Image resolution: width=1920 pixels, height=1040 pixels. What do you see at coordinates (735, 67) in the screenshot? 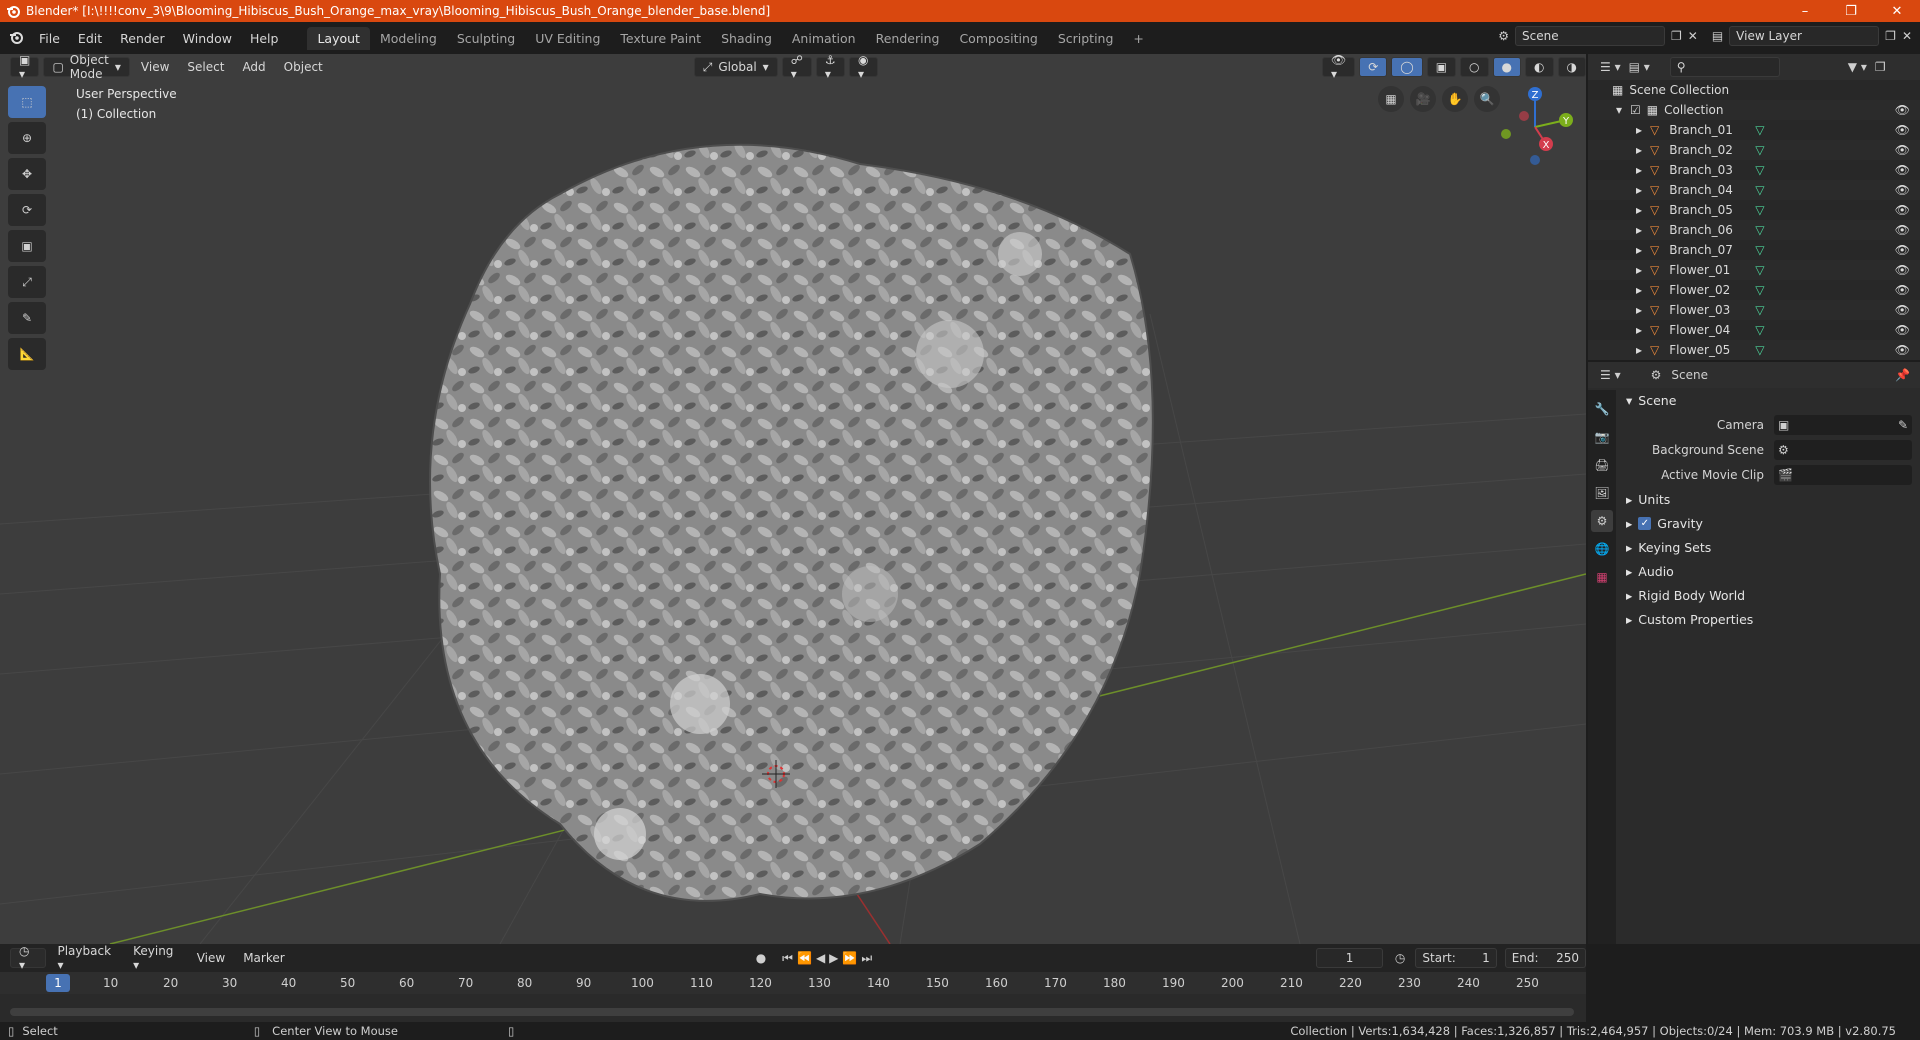
I see `transform-orientation-dropdown: ⤢ Global ▾` at bounding box center [735, 67].